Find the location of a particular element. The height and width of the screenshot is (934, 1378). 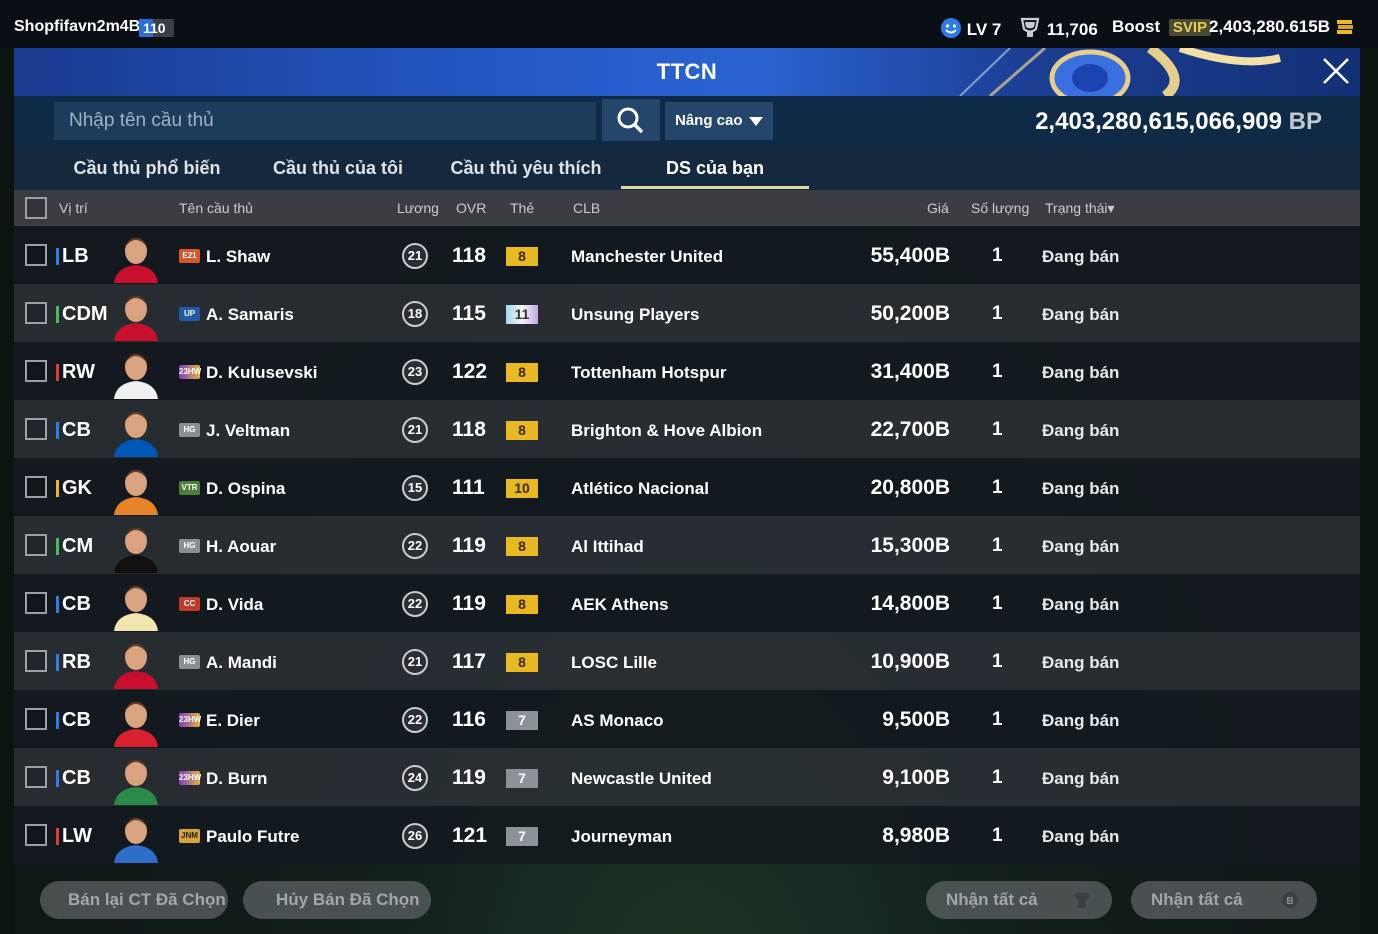

username: Shopfifavn2m4B is located at coordinates (77, 26).